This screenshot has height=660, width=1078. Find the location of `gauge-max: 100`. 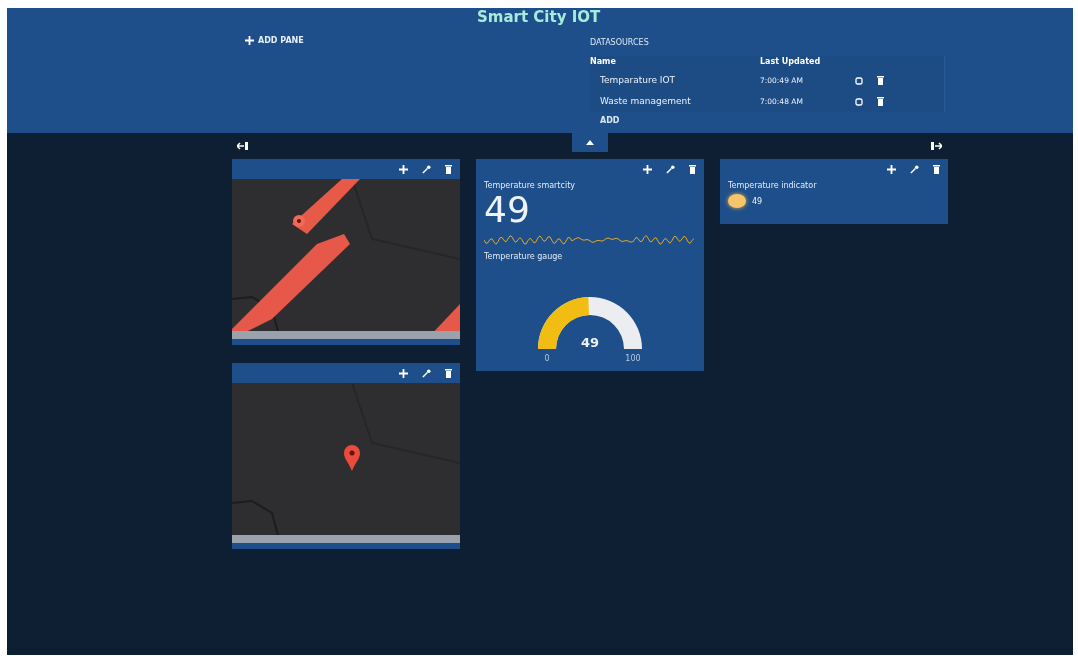

gauge-max: 100 is located at coordinates (633, 358).